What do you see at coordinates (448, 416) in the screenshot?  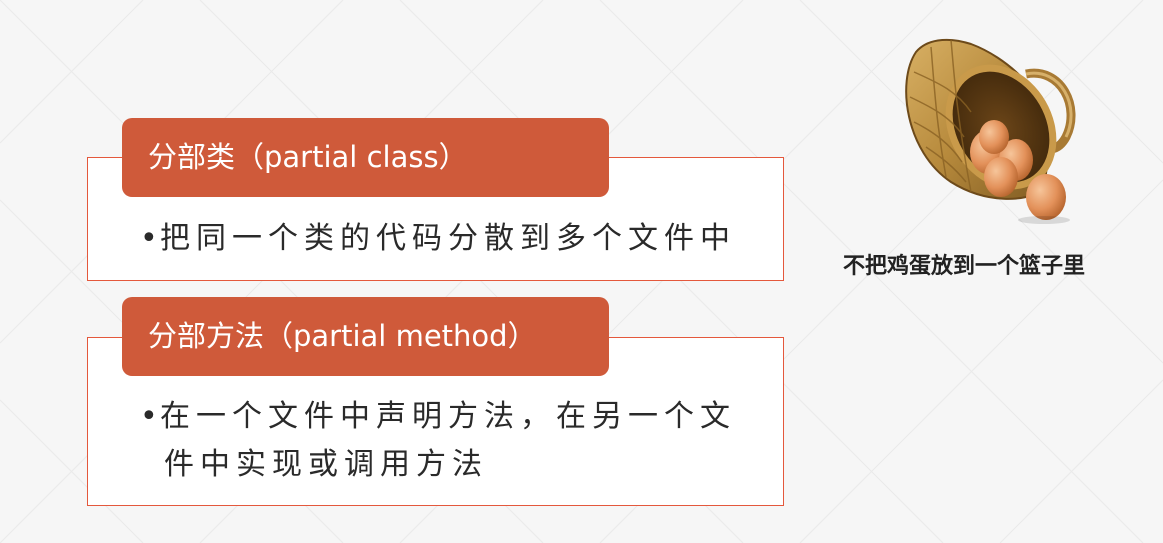 I see `bullet-text-line-1: 在一个文件中声明方法，在另一个文` at bounding box center [448, 416].